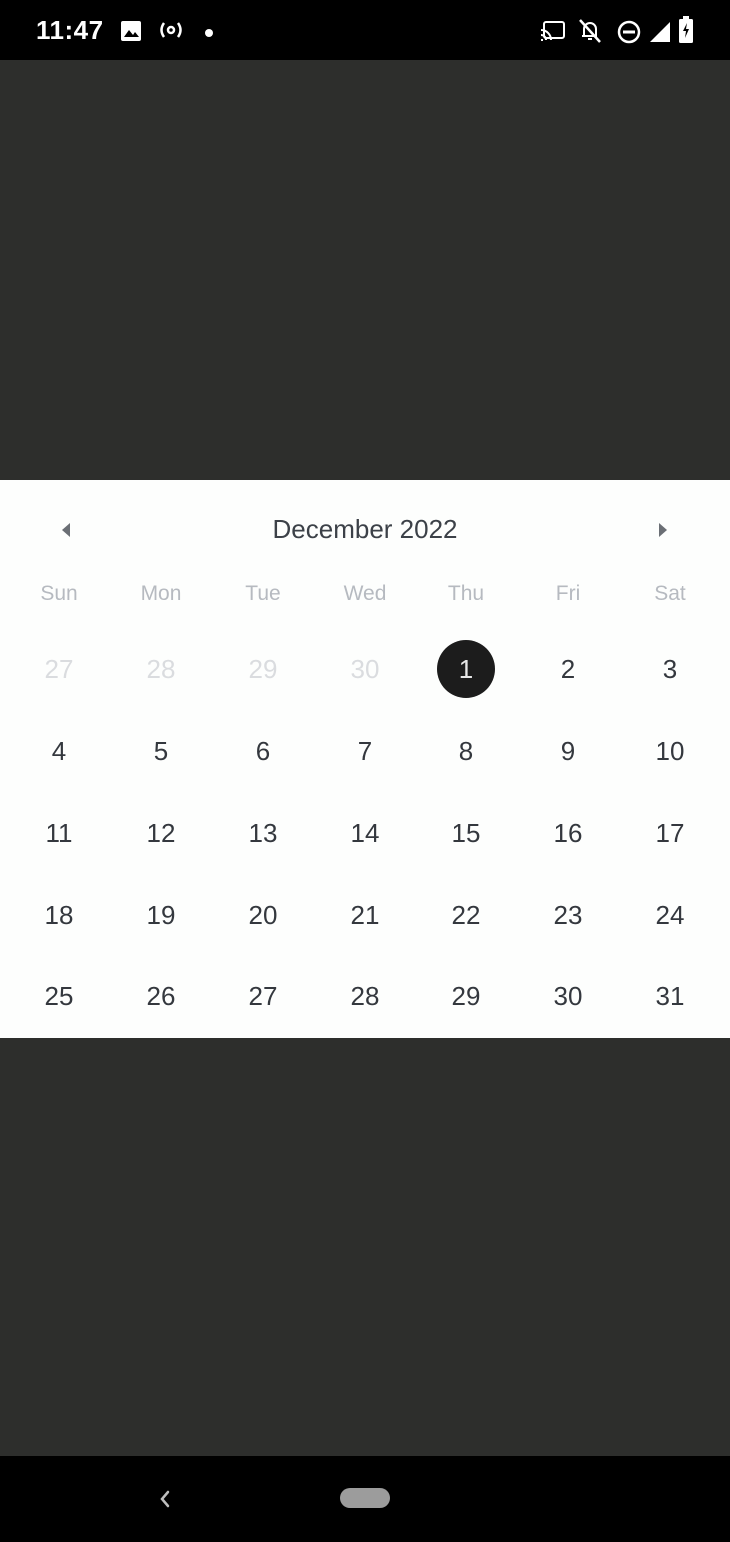 The image size is (730, 1542). I want to click on day-number: 25, so click(59, 995).